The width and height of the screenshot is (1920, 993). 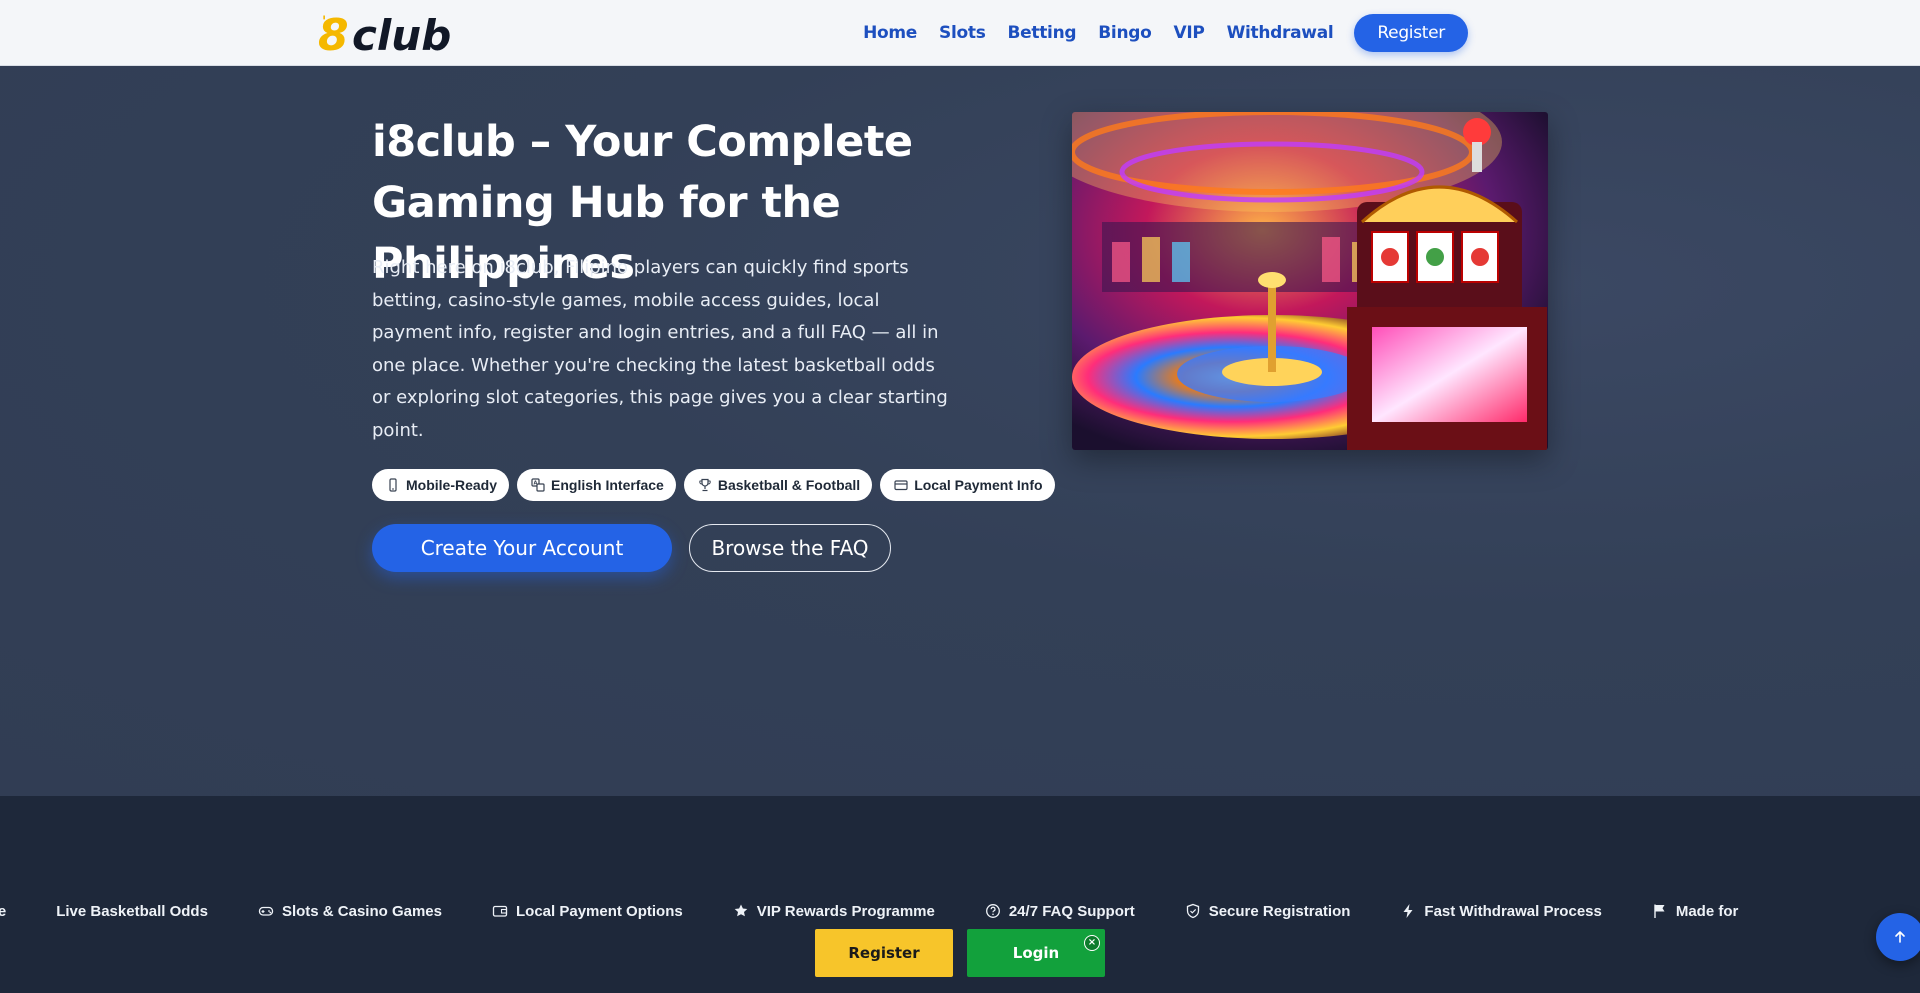 What do you see at coordinates (1709, 911) in the screenshot?
I see `ticker-label: Made for Fi` at bounding box center [1709, 911].